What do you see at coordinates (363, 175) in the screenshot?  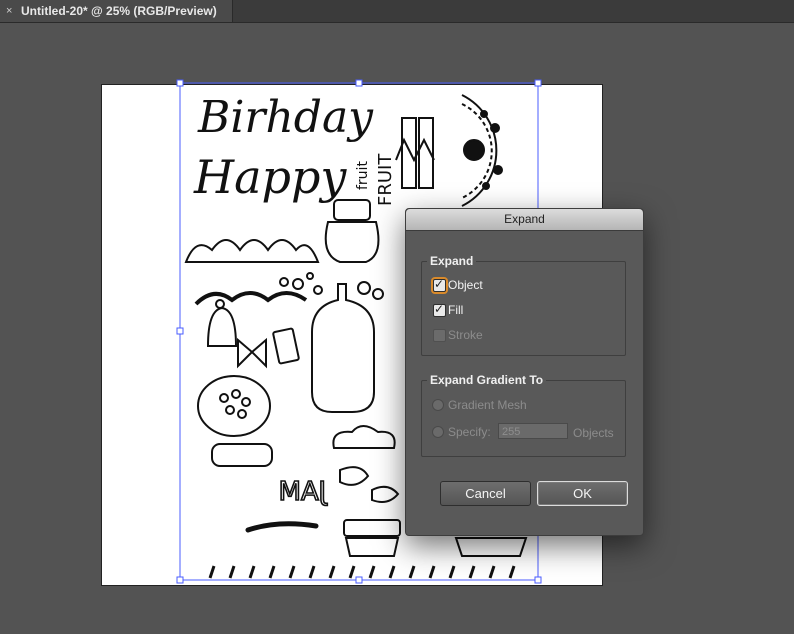 I see `fruit-small-lettering: fruit` at bounding box center [363, 175].